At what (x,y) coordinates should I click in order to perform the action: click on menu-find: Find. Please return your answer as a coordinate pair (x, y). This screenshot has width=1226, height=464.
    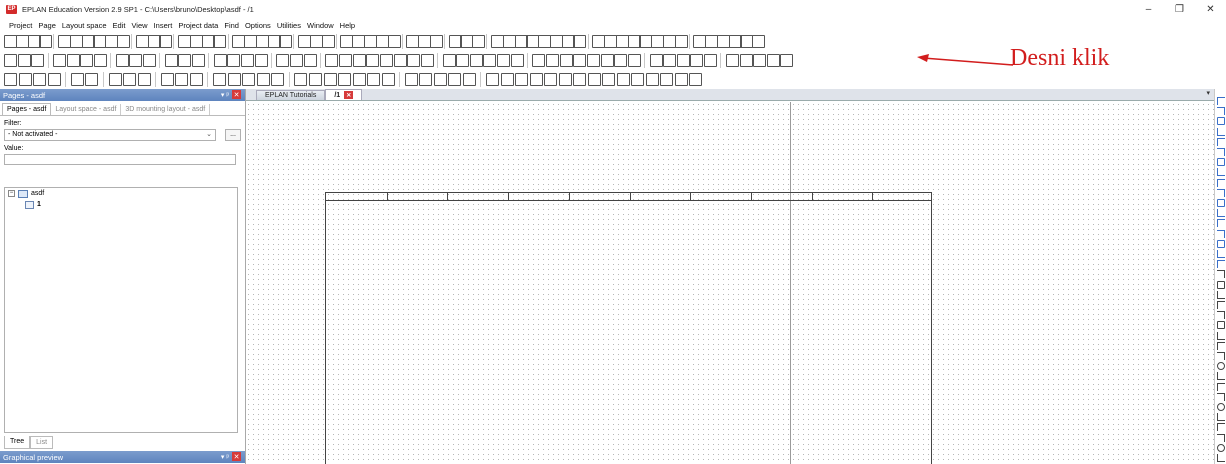
    Looking at the image, I should click on (231, 25).